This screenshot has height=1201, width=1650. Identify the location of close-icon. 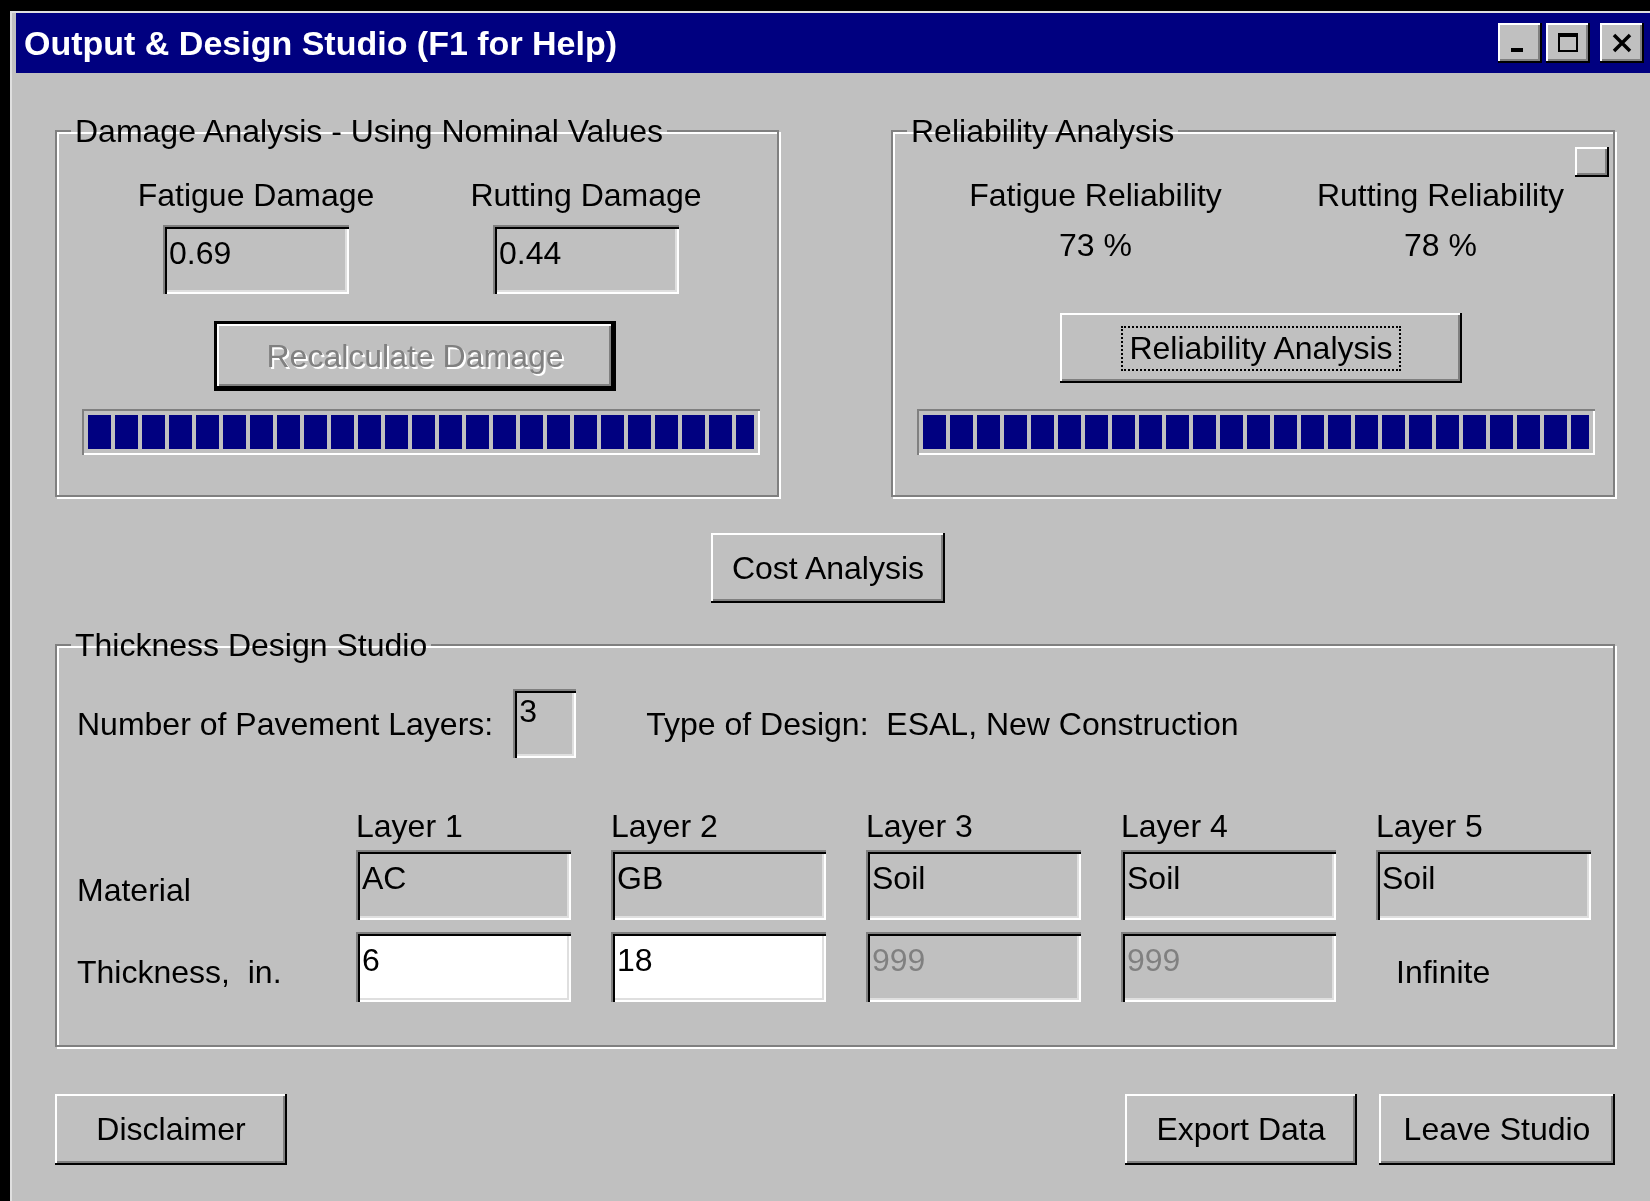
(1622, 43).